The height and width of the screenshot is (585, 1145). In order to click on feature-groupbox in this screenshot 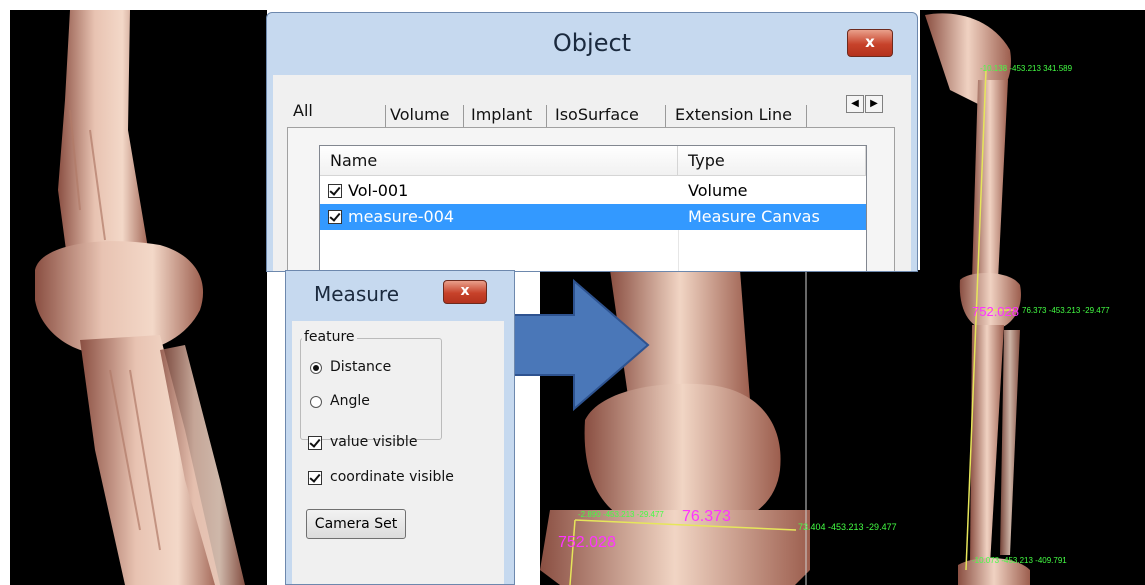, I will do `click(371, 389)`.